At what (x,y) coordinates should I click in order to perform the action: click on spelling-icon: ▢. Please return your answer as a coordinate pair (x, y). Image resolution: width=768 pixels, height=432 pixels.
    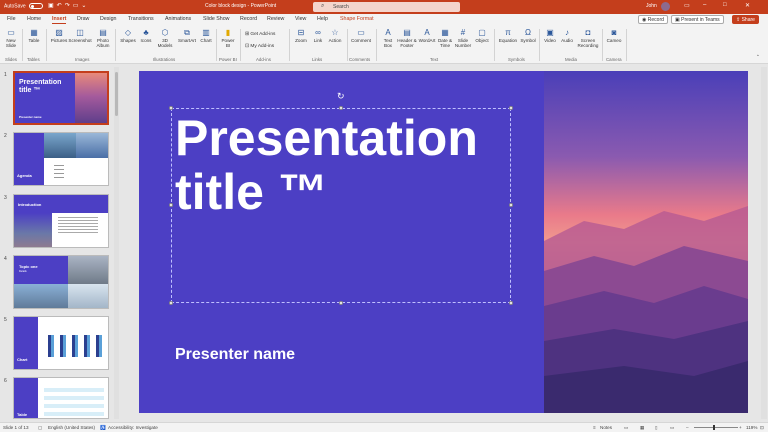
    Looking at the image, I should click on (40, 428).